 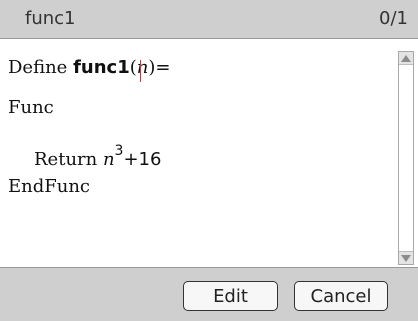 What do you see at coordinates (133, 67) in the screenshot?
I see `open-paren: (` at bounding box center [133, 67].